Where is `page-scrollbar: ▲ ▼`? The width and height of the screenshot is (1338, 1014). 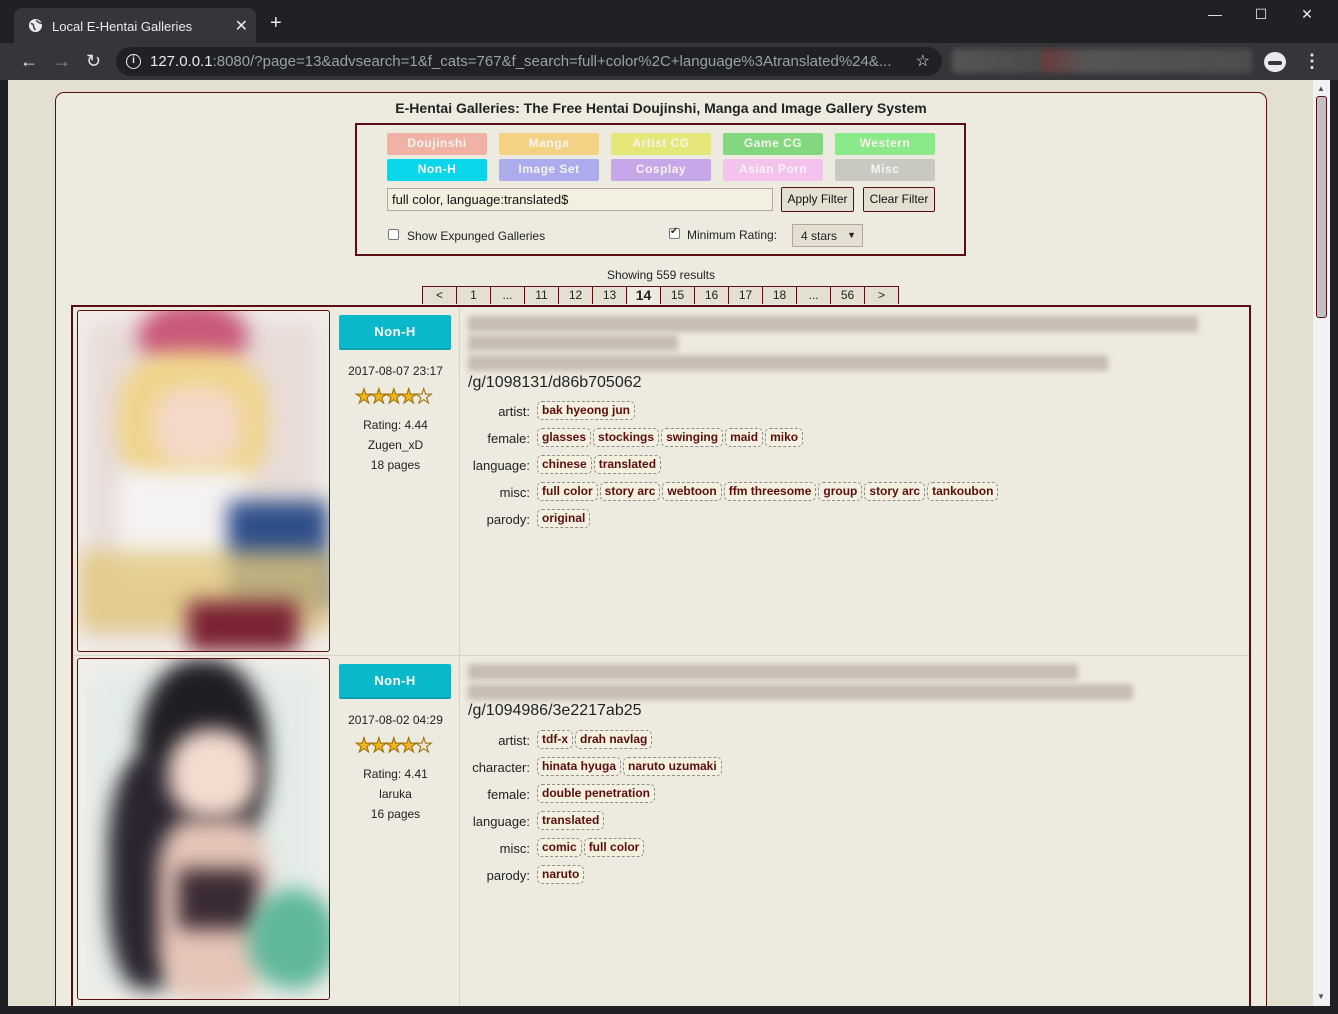 page-scrollbar: ▲ ▼ is located at coordinates (1321, 543).